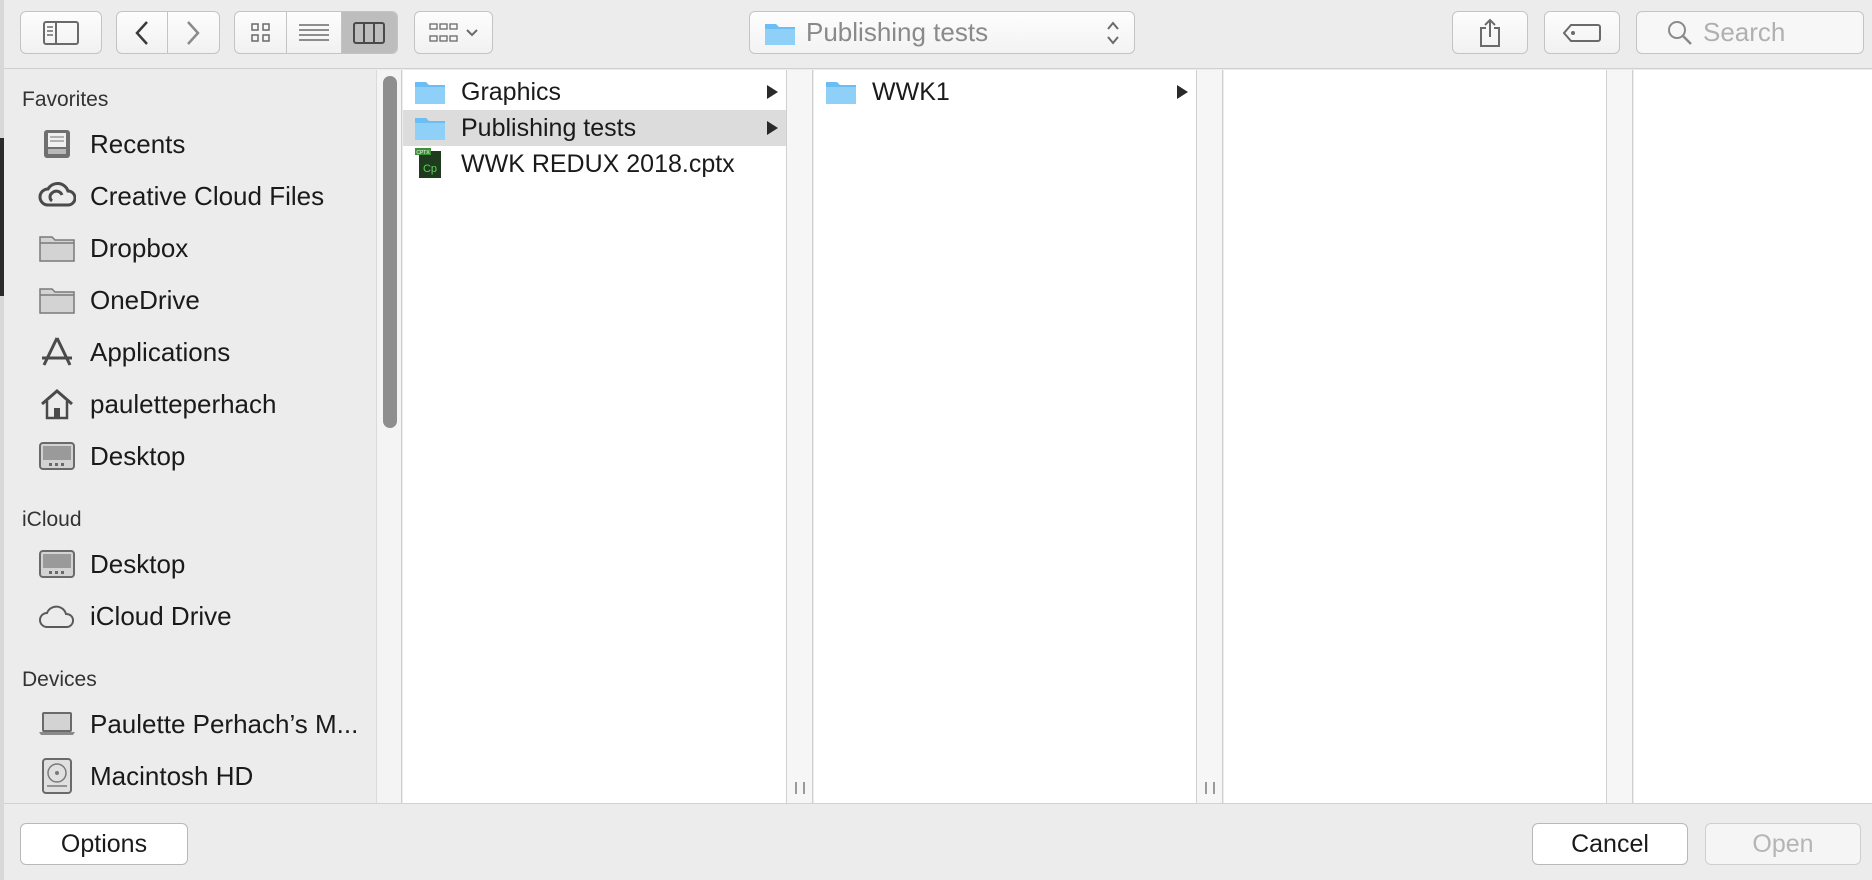 This screenshot has height=880, width=1872. Describe the element at coordinates (938, 841) in the screenshot. I see `dialog-footer: Options Cancel Open` at that location.